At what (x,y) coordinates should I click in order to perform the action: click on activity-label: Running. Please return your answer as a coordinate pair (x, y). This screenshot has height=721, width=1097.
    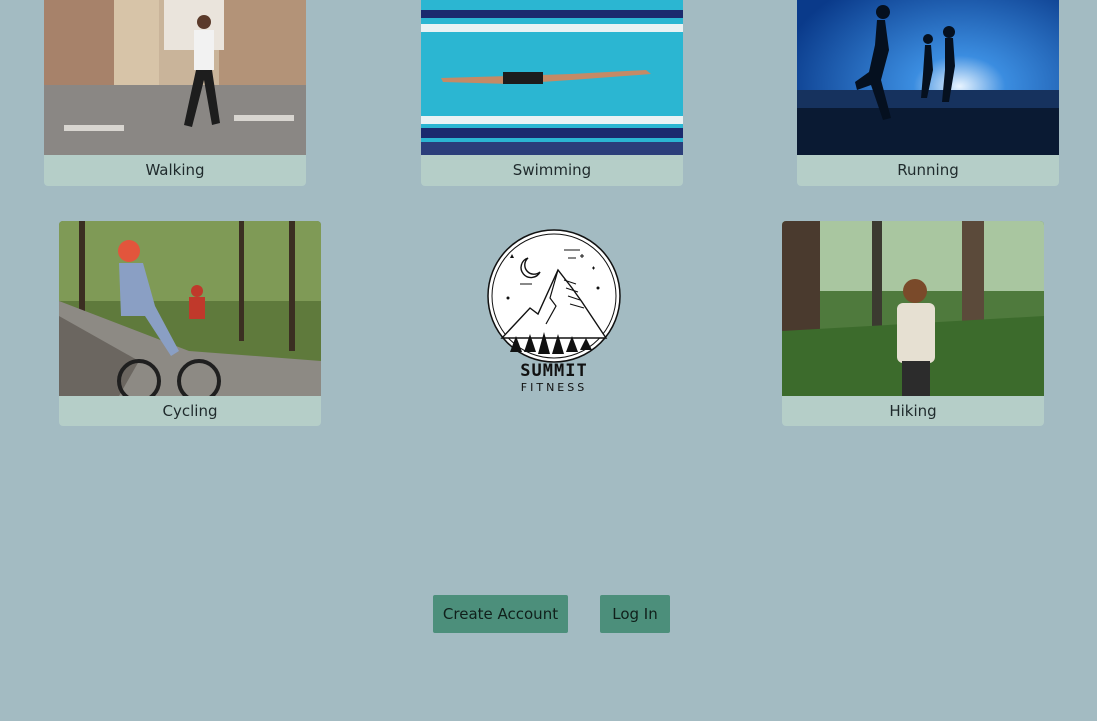
    Looking at the image, I should click on (928, 170).